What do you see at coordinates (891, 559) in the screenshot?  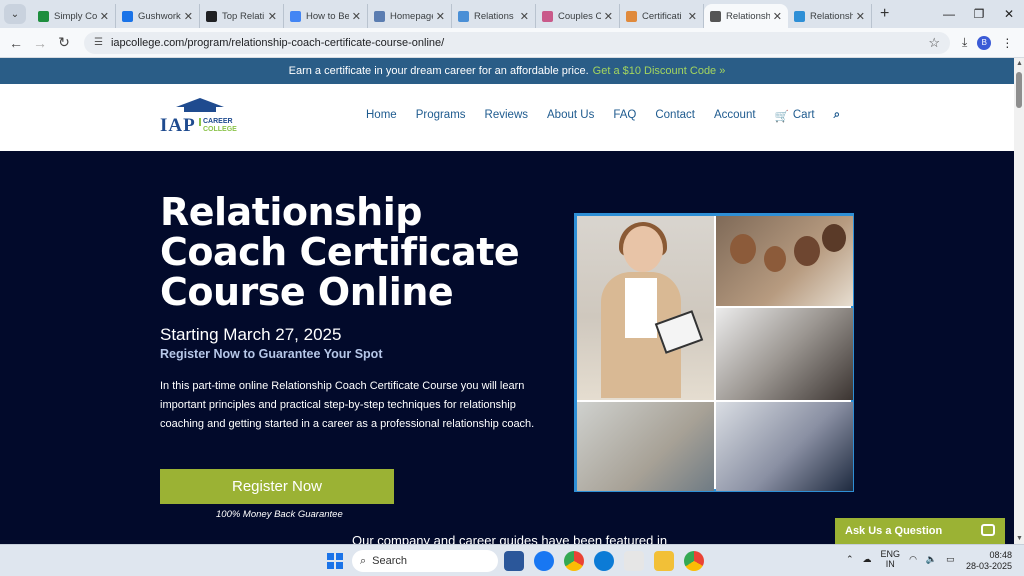 I see `language-indicator: ENG IN` at bounding box center [891, 559].